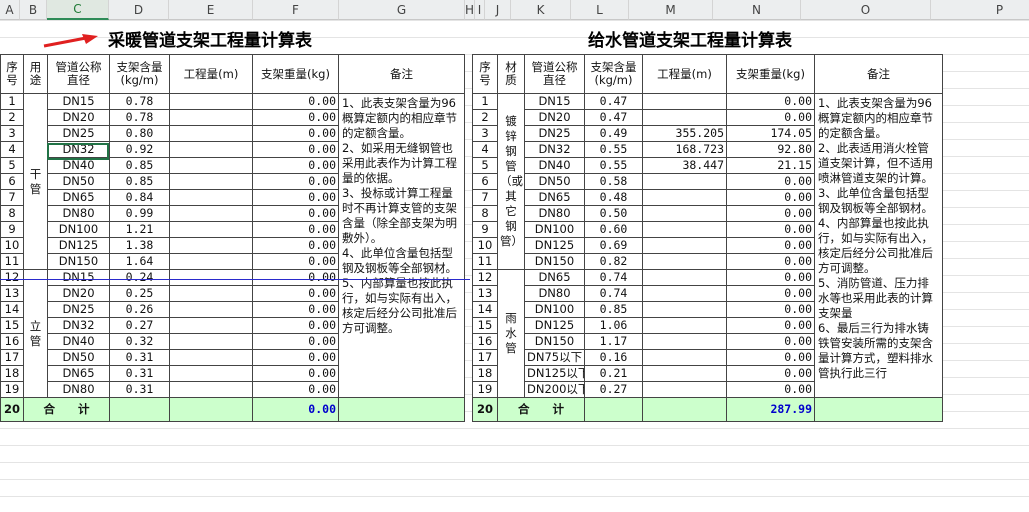 The image size is (1029, 512). I want to click on content-cell: 1.64, so click(139, 261).